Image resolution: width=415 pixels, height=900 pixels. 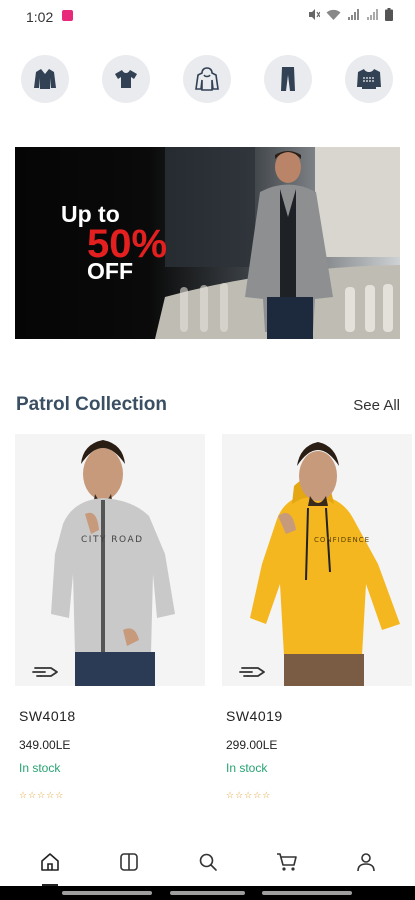 I want to click on catalog-icon, so click(x=128, y=862).